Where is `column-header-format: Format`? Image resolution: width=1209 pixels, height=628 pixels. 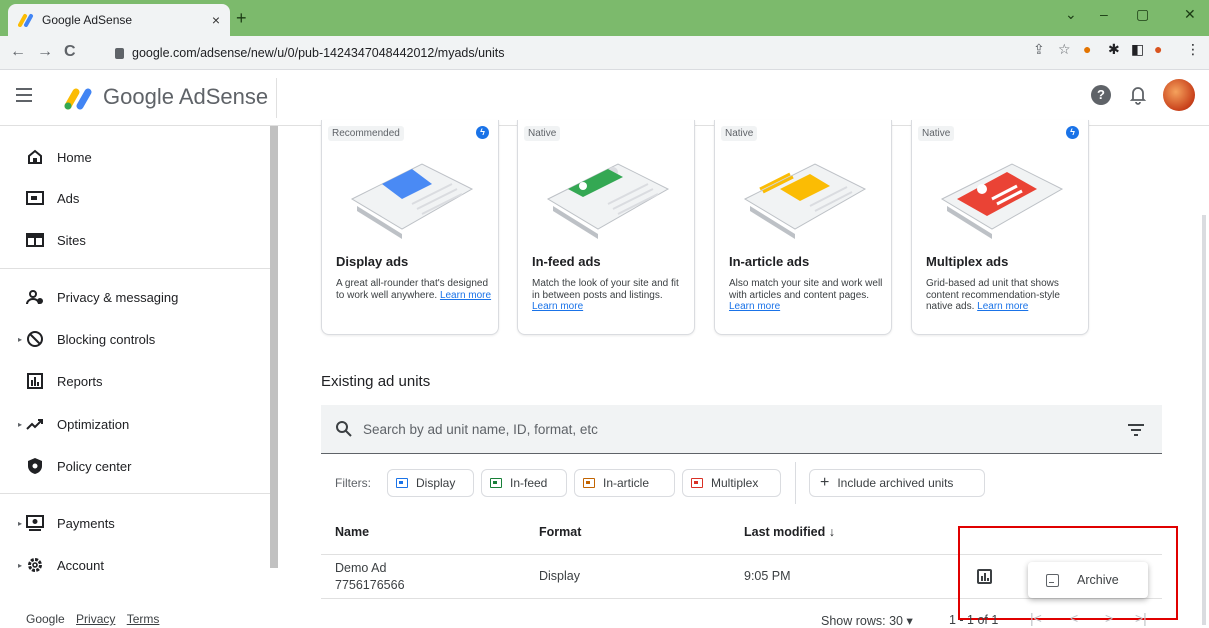
column-header-format: Format is located at coordinates (560, 532).